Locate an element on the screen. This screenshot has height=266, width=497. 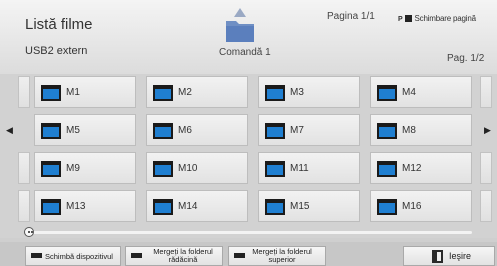
change-device-button: Schimbă dispozitivul is located at coordinates (73, 256).